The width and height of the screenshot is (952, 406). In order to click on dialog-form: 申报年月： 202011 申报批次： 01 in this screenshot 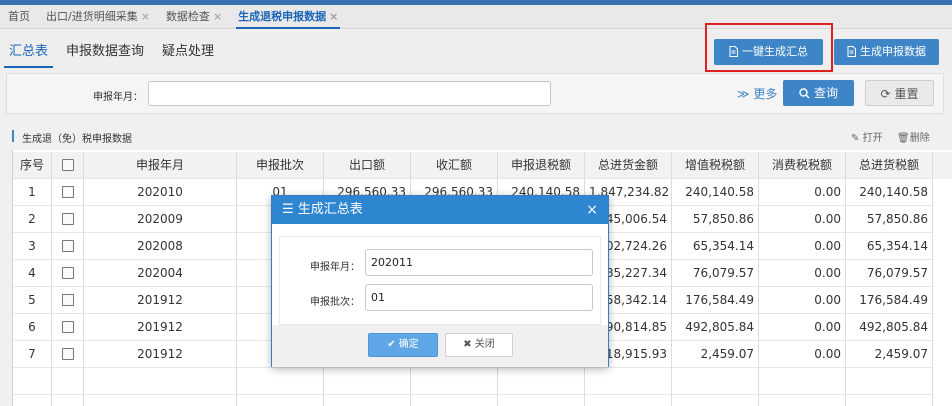, I will do `click(440, 280)`.